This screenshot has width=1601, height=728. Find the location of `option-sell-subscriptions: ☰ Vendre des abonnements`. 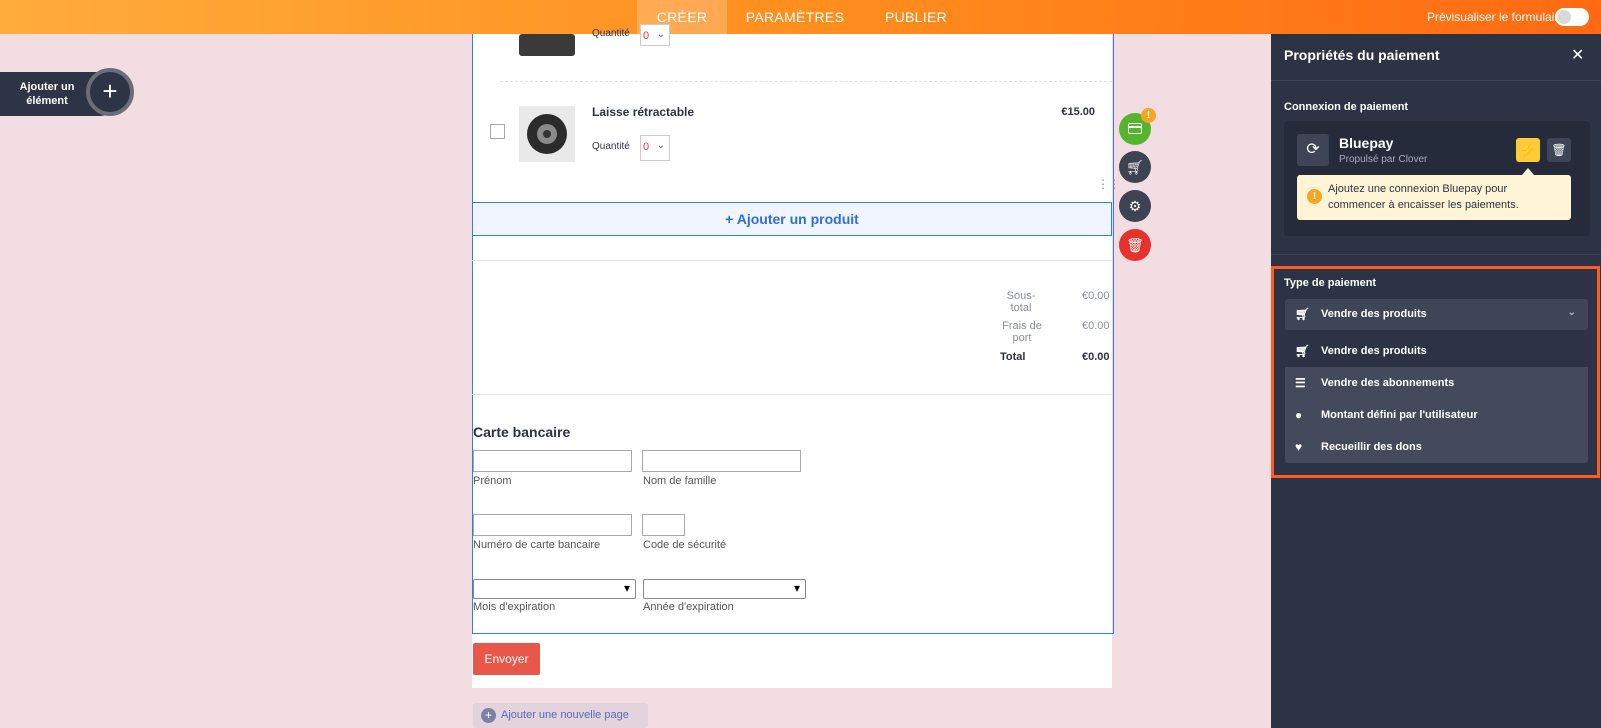

option-sell-subscriptions: ☰ Vendre des abonnements is located at coordinates (1436, 383).